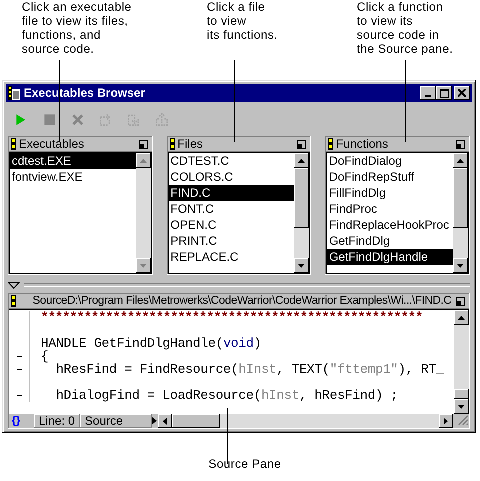 This screenshot has width=480, height=481. I want to click on maximize-button, so click(444, 93).